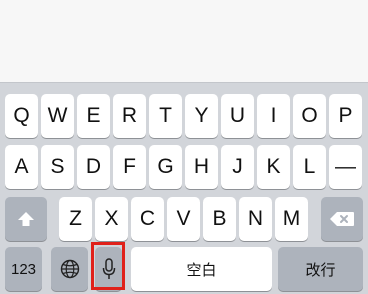  I want to click on microphone-icon, so click(108, 268).